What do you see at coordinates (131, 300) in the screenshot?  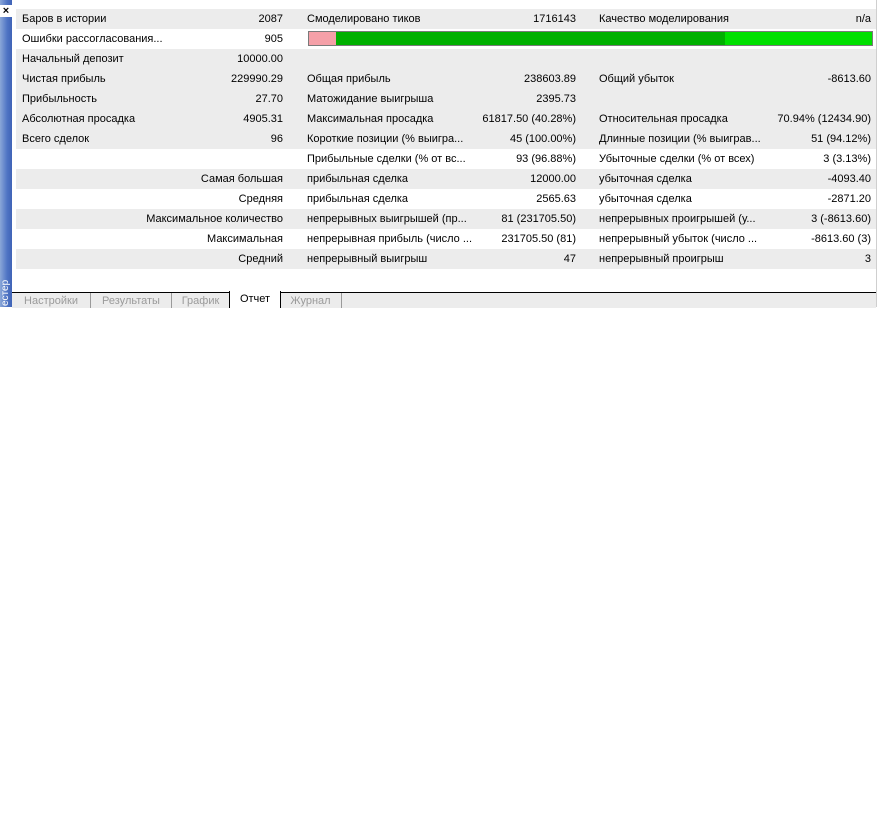 I see `tab-results: Результаты` at bounding box center [131, 300].